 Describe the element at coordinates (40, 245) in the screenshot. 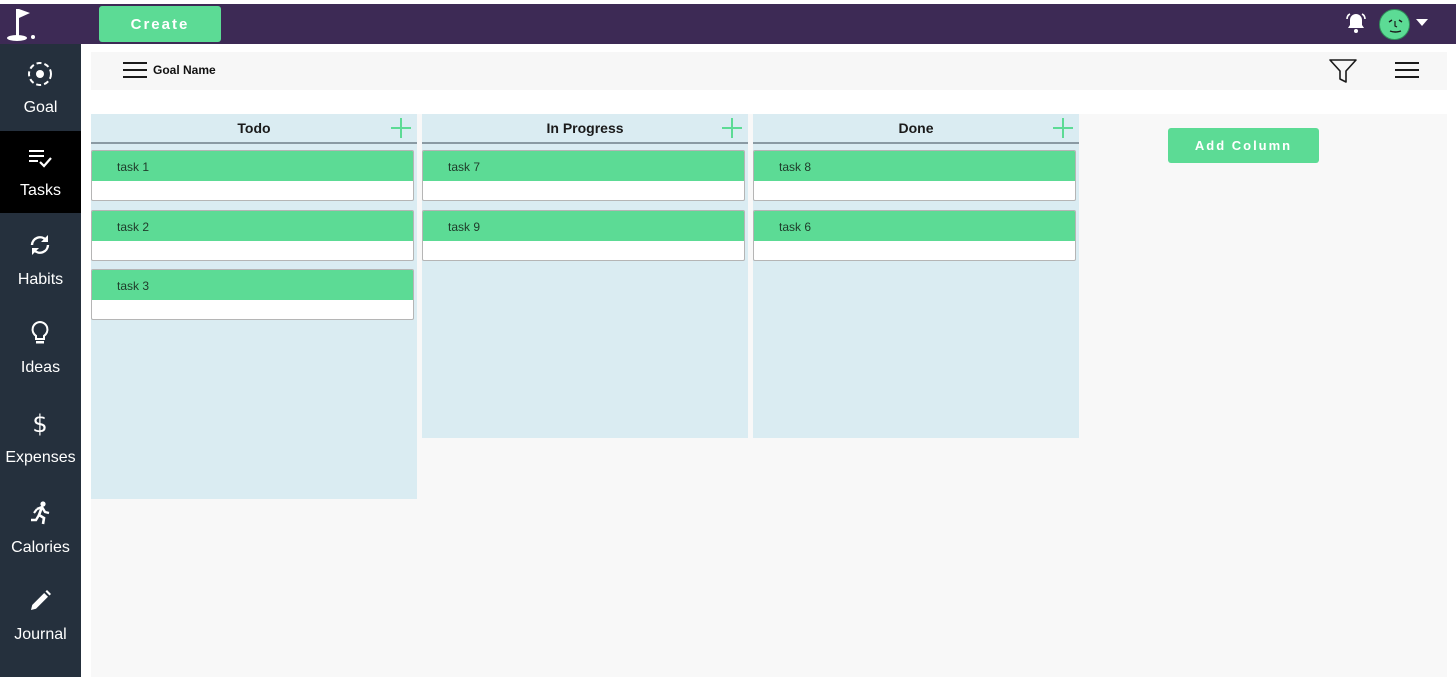

I see `habits-icon` at that location.